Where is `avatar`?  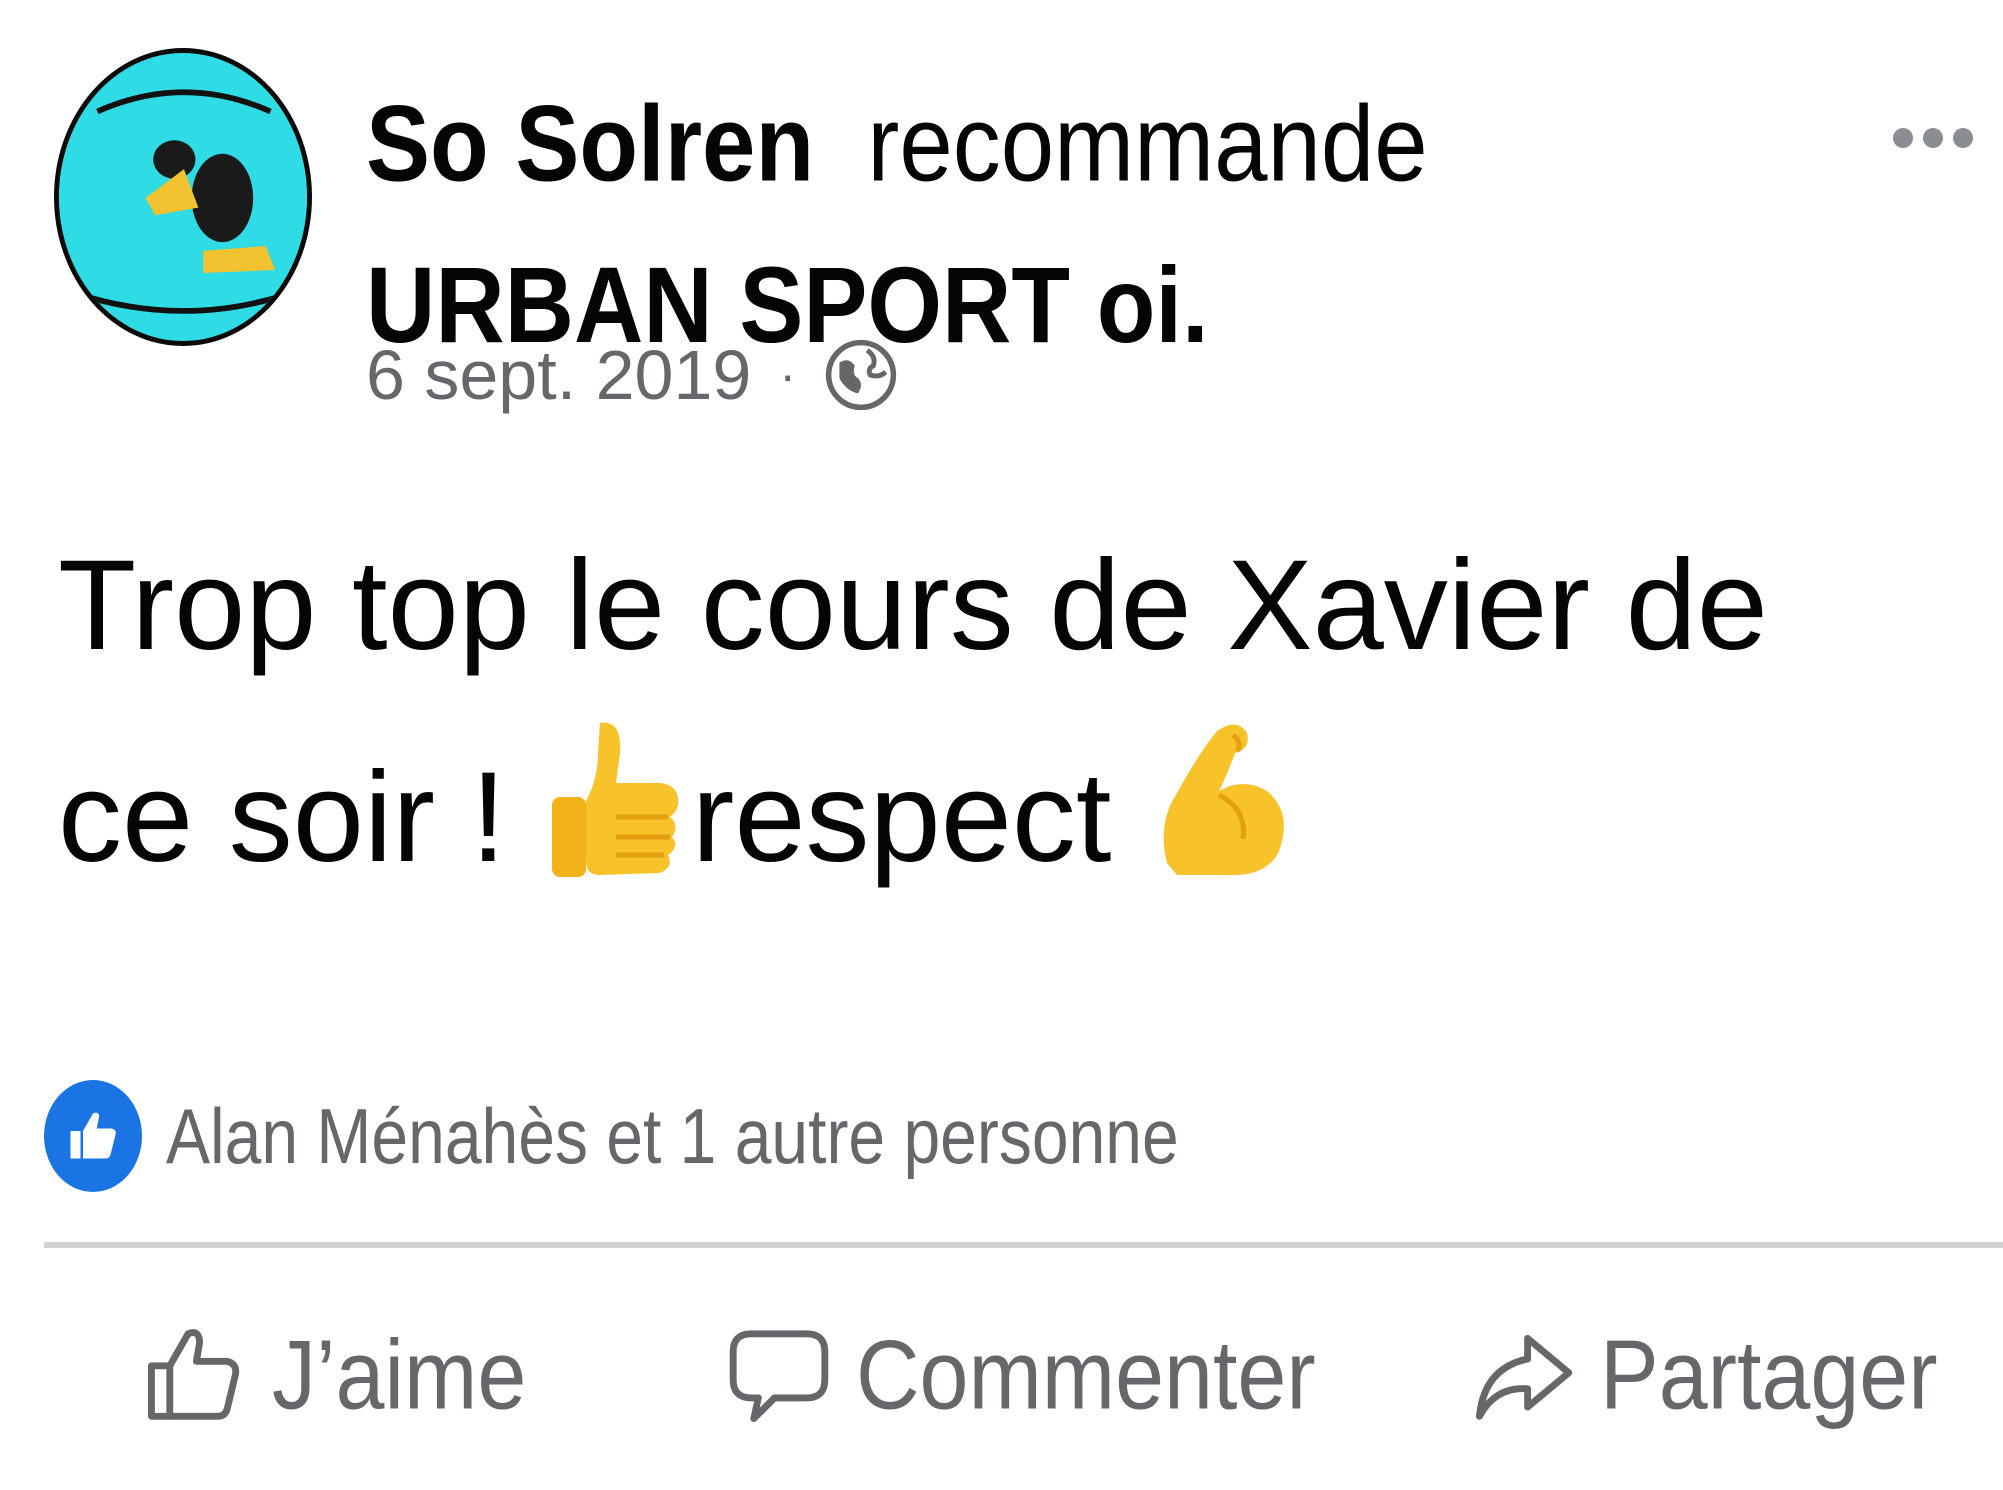
avatar is located at coordinates (183, 197).